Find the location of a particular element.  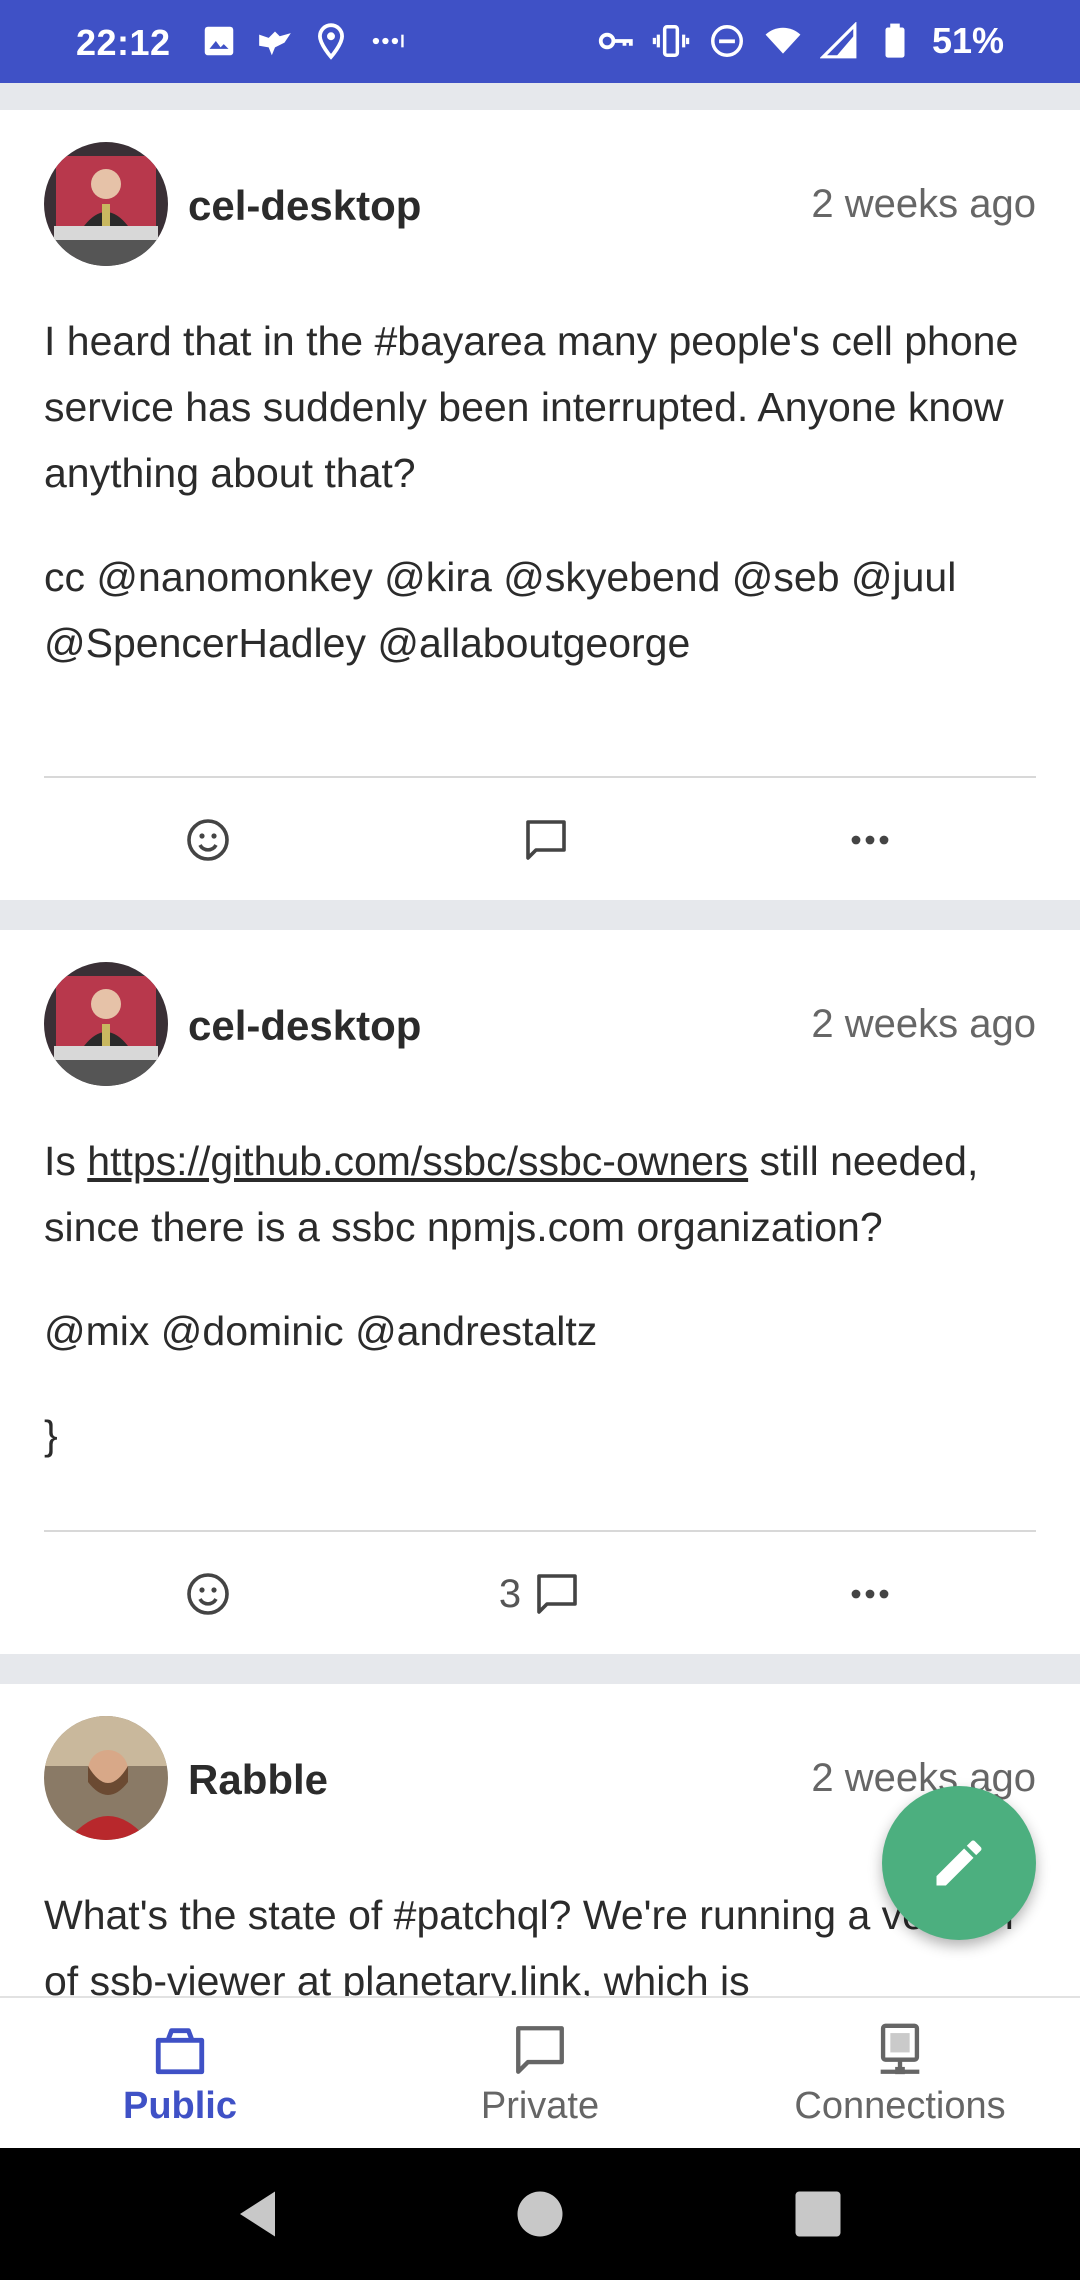

tab-private: Private is located at coordinates (540, 2074).